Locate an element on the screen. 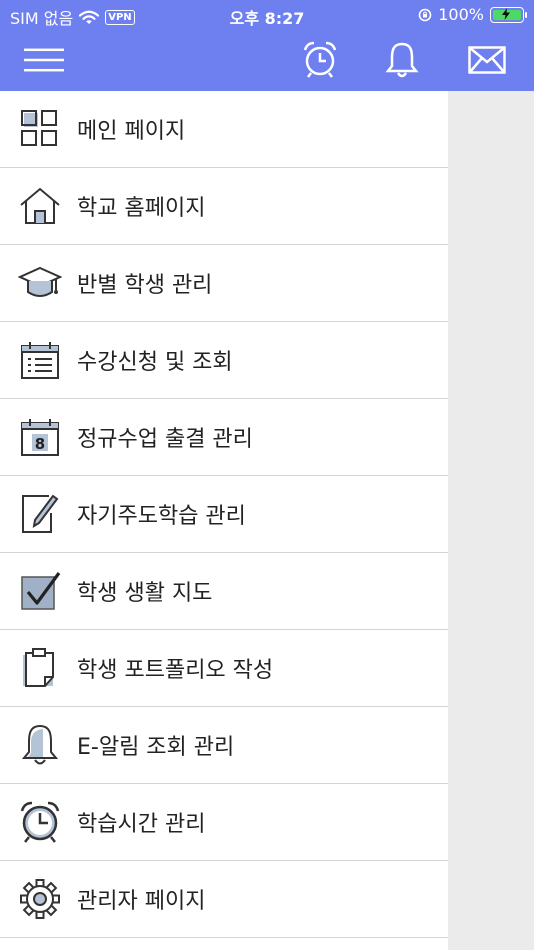 This screenshot has width=534, height=950. menu-item-label: E-알림 조회 관리 is located at coordinates (156, 747).